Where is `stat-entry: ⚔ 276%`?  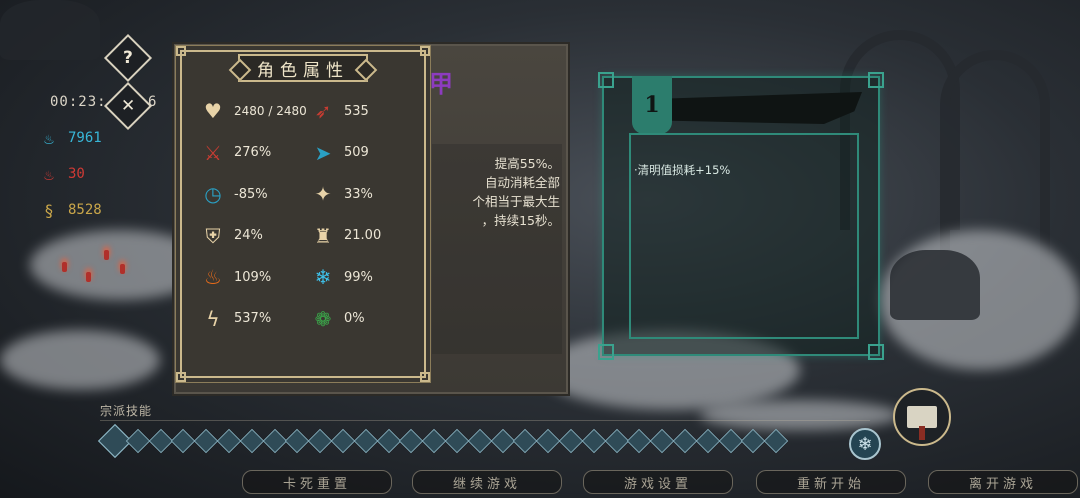
stat-entry: ⚔ 276% is located at coordinates (235, 153).